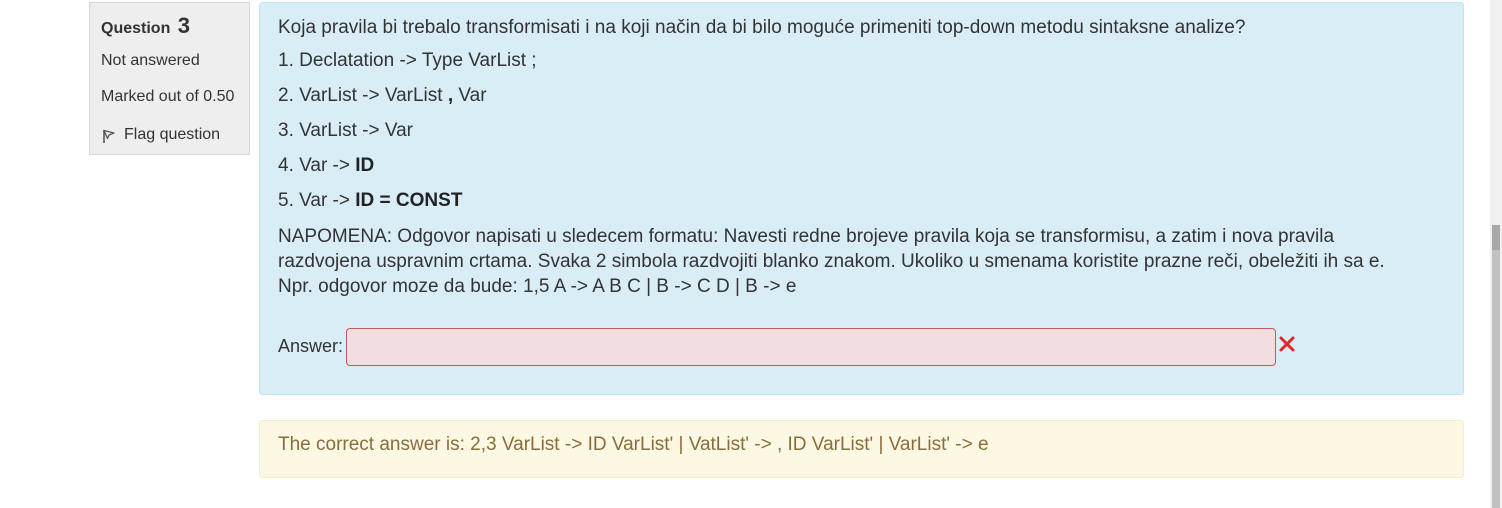 The width and height of the screenshot is (1502, 508). What do you see at coordinates (136, 28) in the screenshot?
I see `question-label: Question` at bounding box center [136, 28].